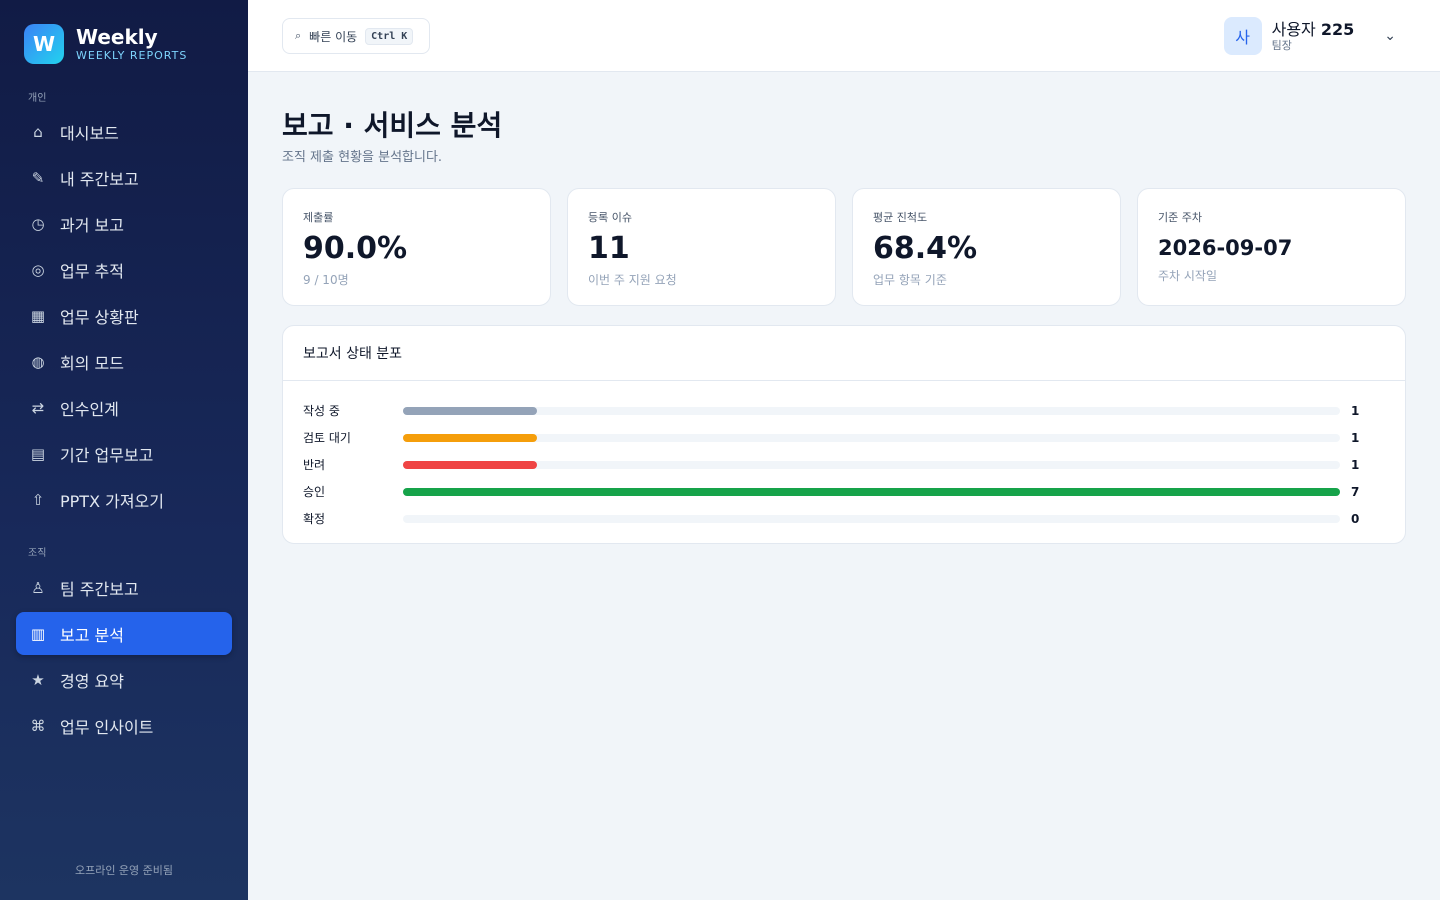 The image size is (1440, 900). Describe the element at coordinates (132, 55) in the screenshot. I see `brand-subtitle: WEEKLY REPORTS` at that location.